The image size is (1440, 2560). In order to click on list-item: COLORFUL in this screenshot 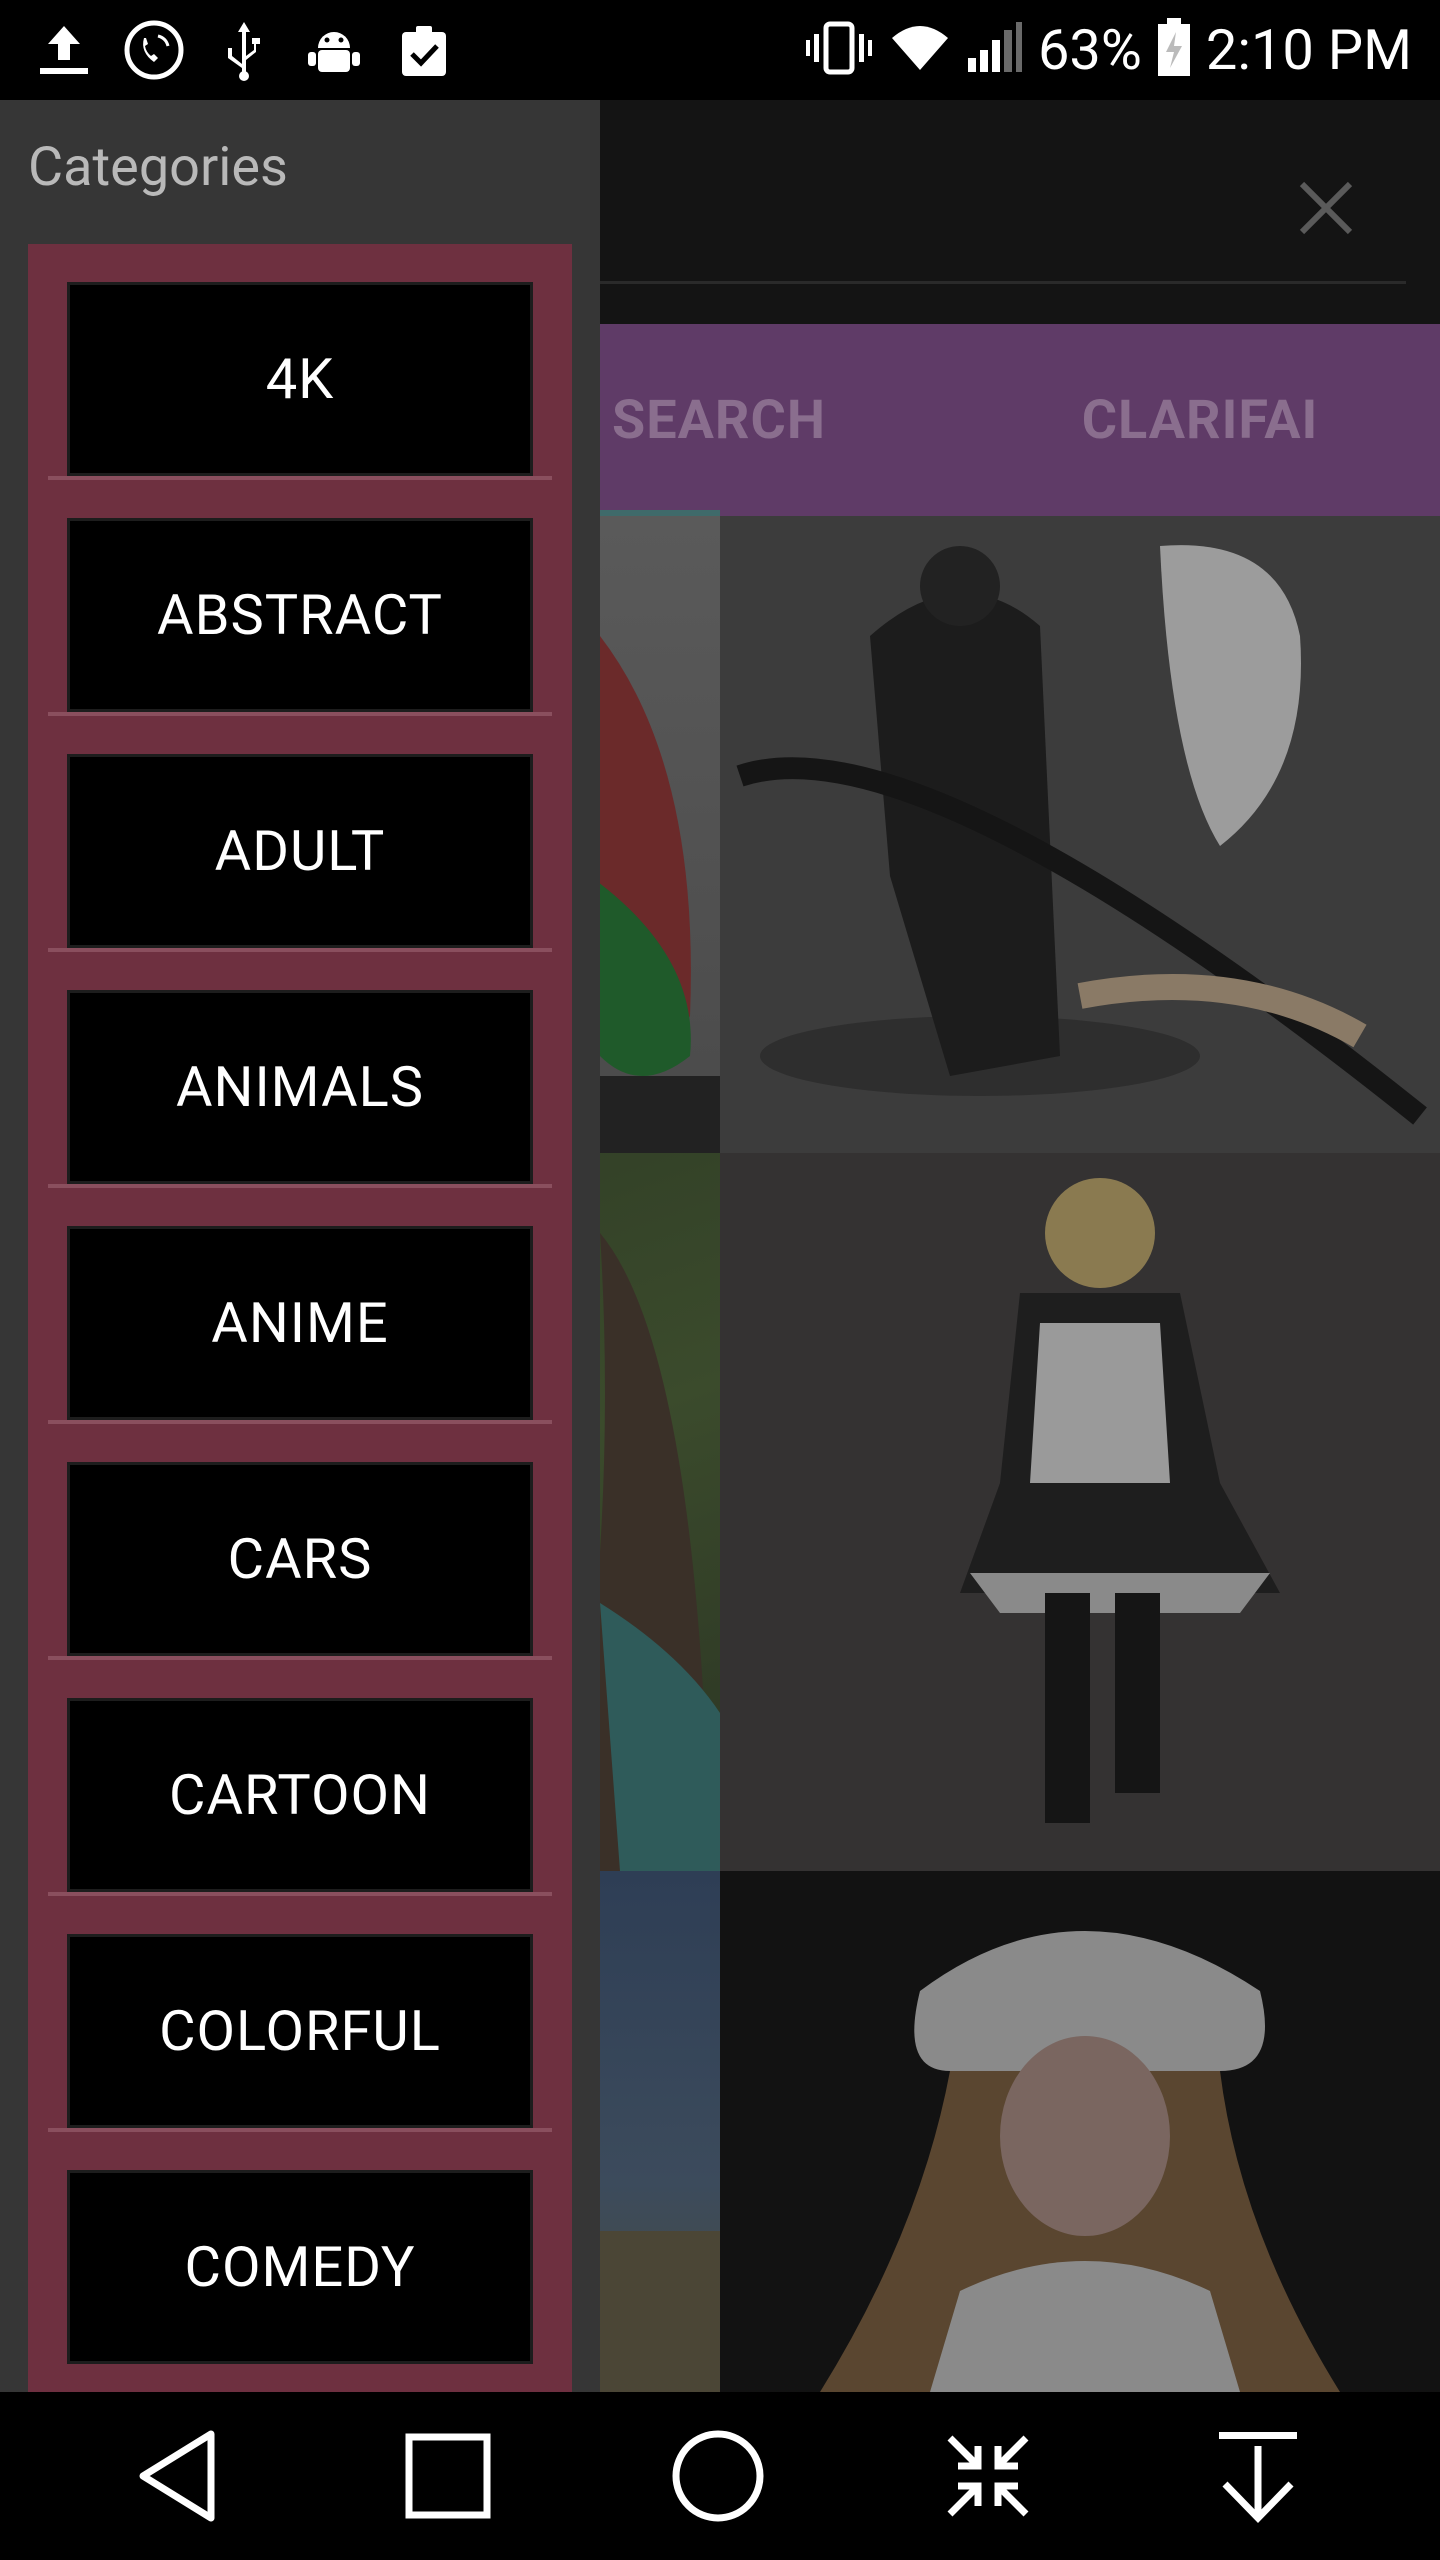, I will do `click(300, 2014)`.